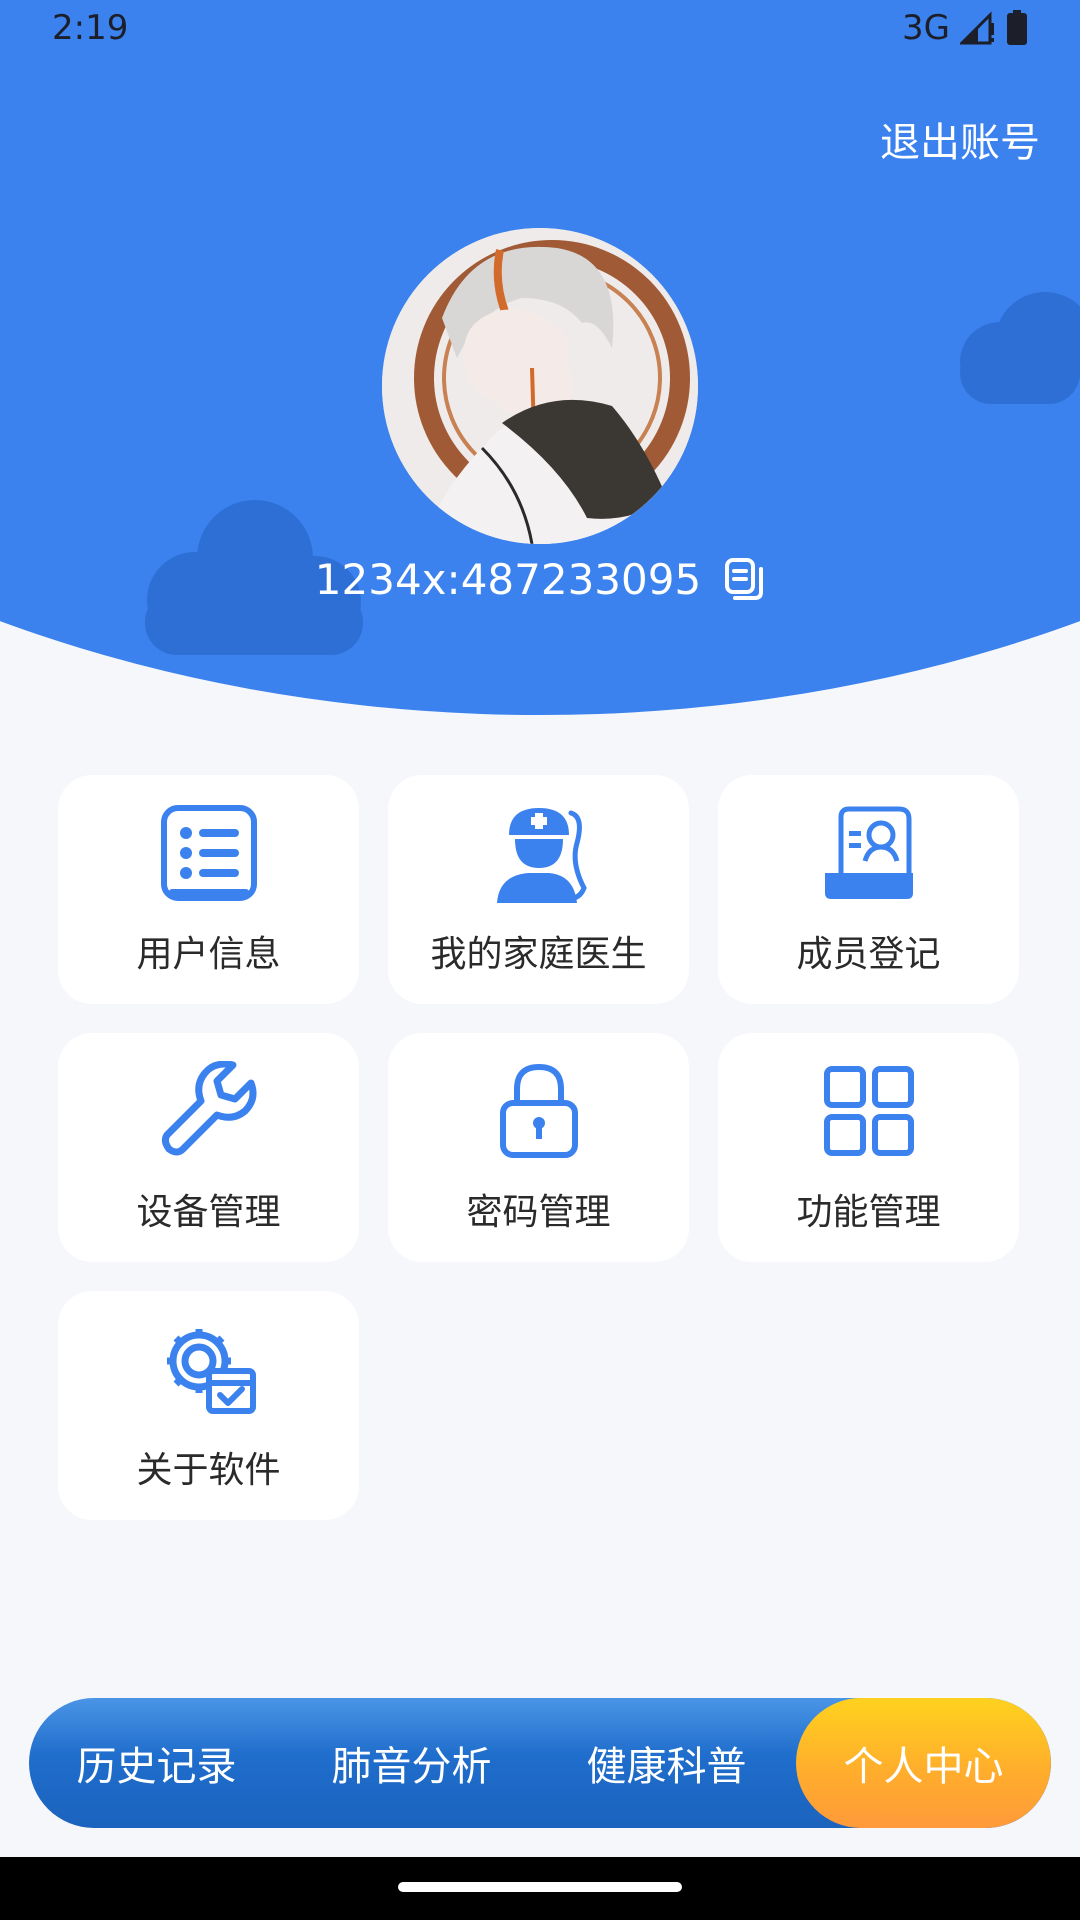  Describe the element at coordinates (208, 1212) in the screenshot. I see `card-label: 设备管理` at that location.